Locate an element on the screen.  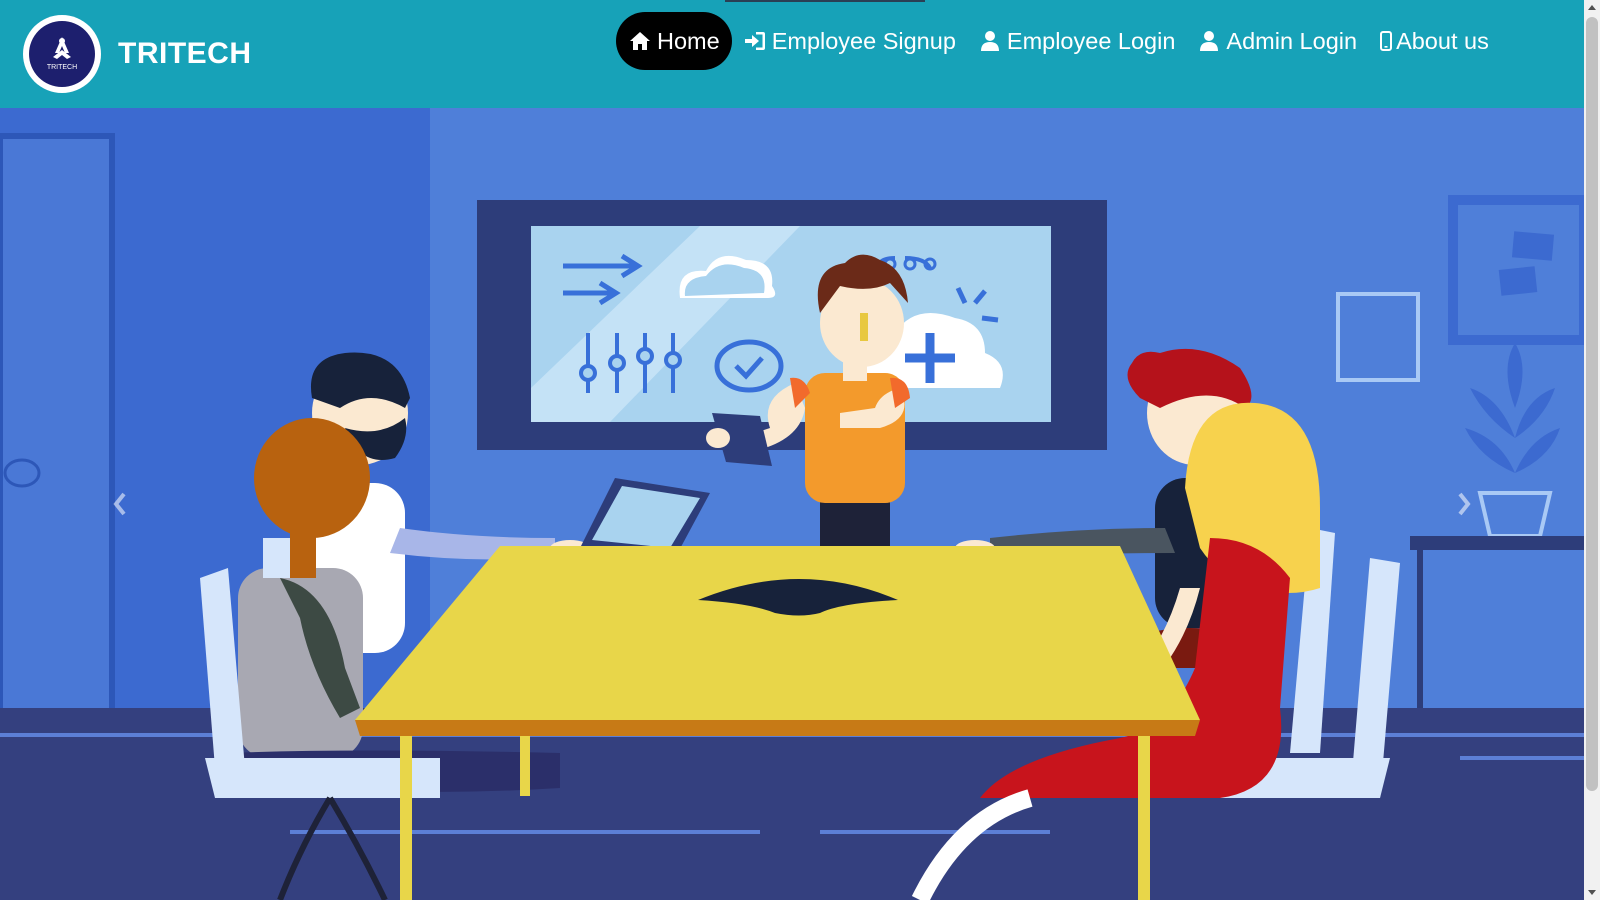
carousel-prev-control is located at coordinates (120, 504).